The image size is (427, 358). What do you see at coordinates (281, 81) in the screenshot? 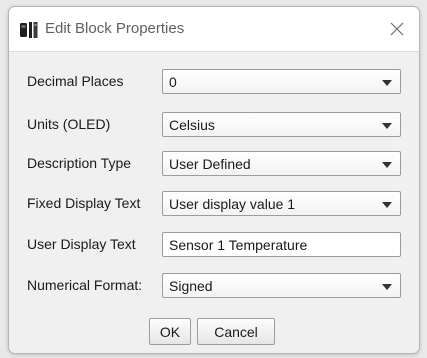
I see `decimal-places-select: 0` at bounding box center [281, 81].